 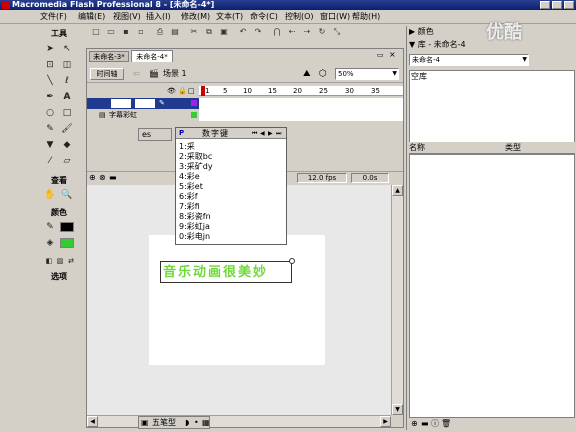 What do you see at coordinates (92, 421) in the screenshot?
I see `scroll-left-icon: ◀` at bounding box center [92, 421].